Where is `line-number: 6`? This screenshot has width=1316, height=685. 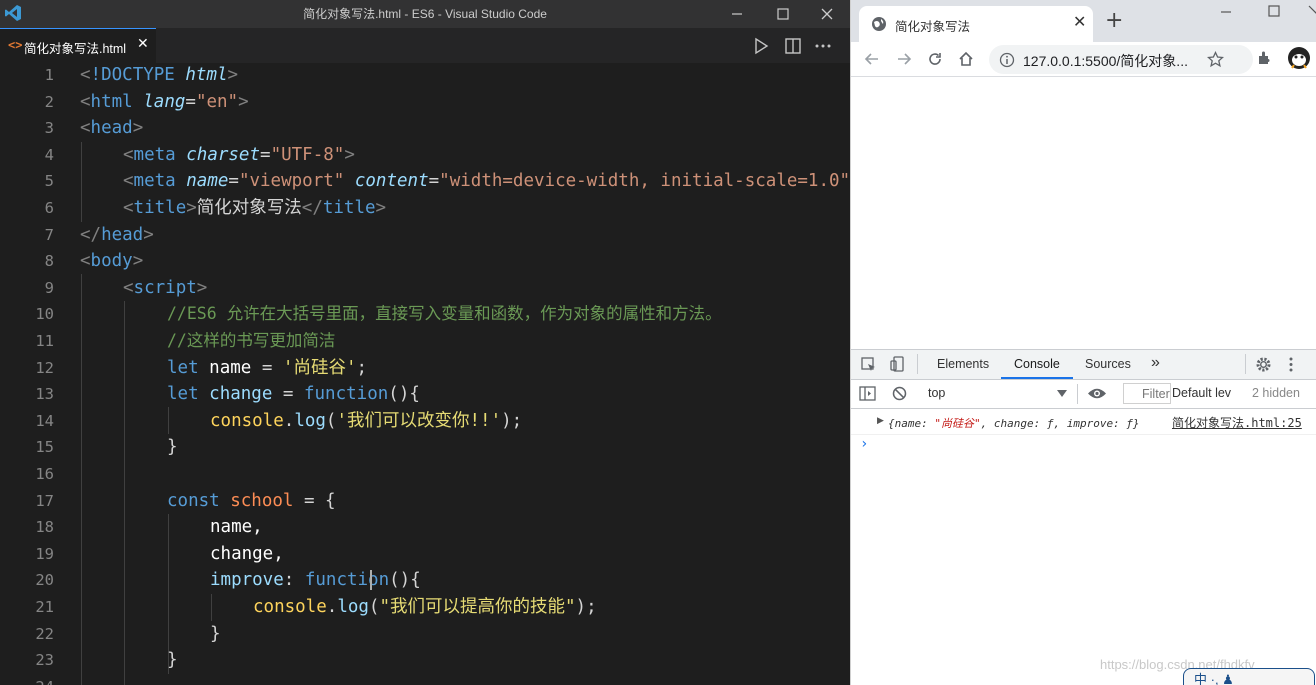 line-number: 6 is located at coordinates (49, 208).